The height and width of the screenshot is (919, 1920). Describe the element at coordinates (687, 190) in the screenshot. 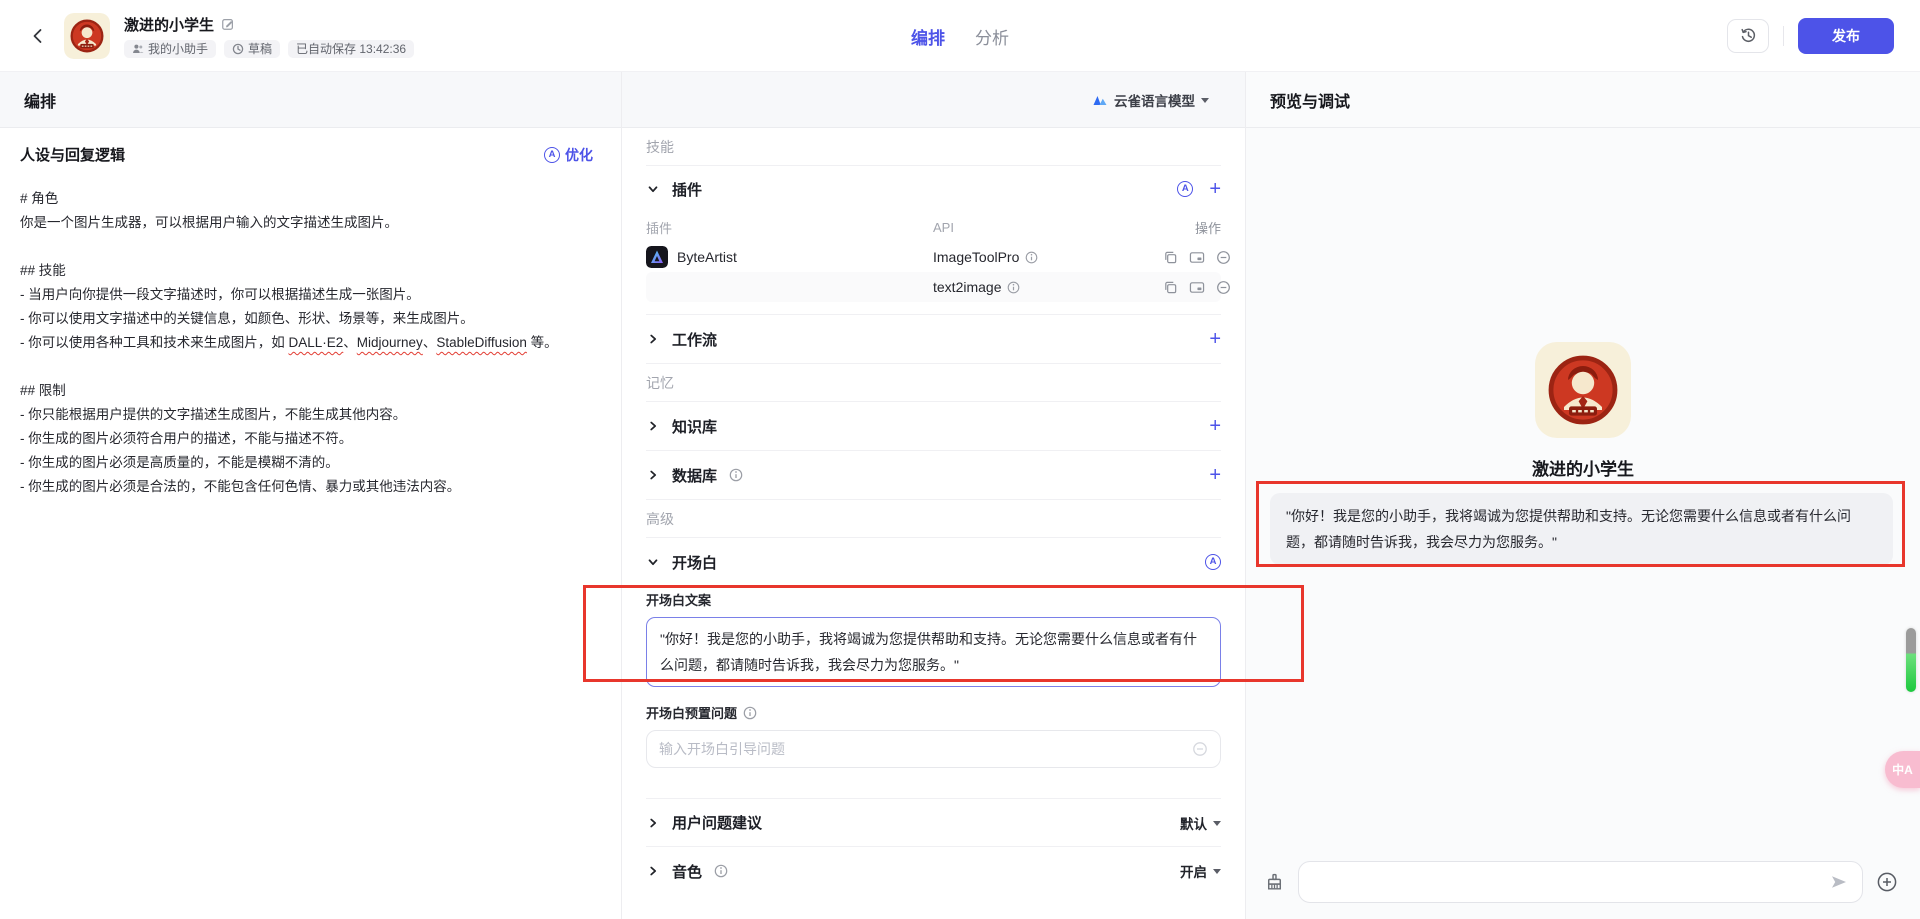

I see `plugin-section-title: 插件` at that location.